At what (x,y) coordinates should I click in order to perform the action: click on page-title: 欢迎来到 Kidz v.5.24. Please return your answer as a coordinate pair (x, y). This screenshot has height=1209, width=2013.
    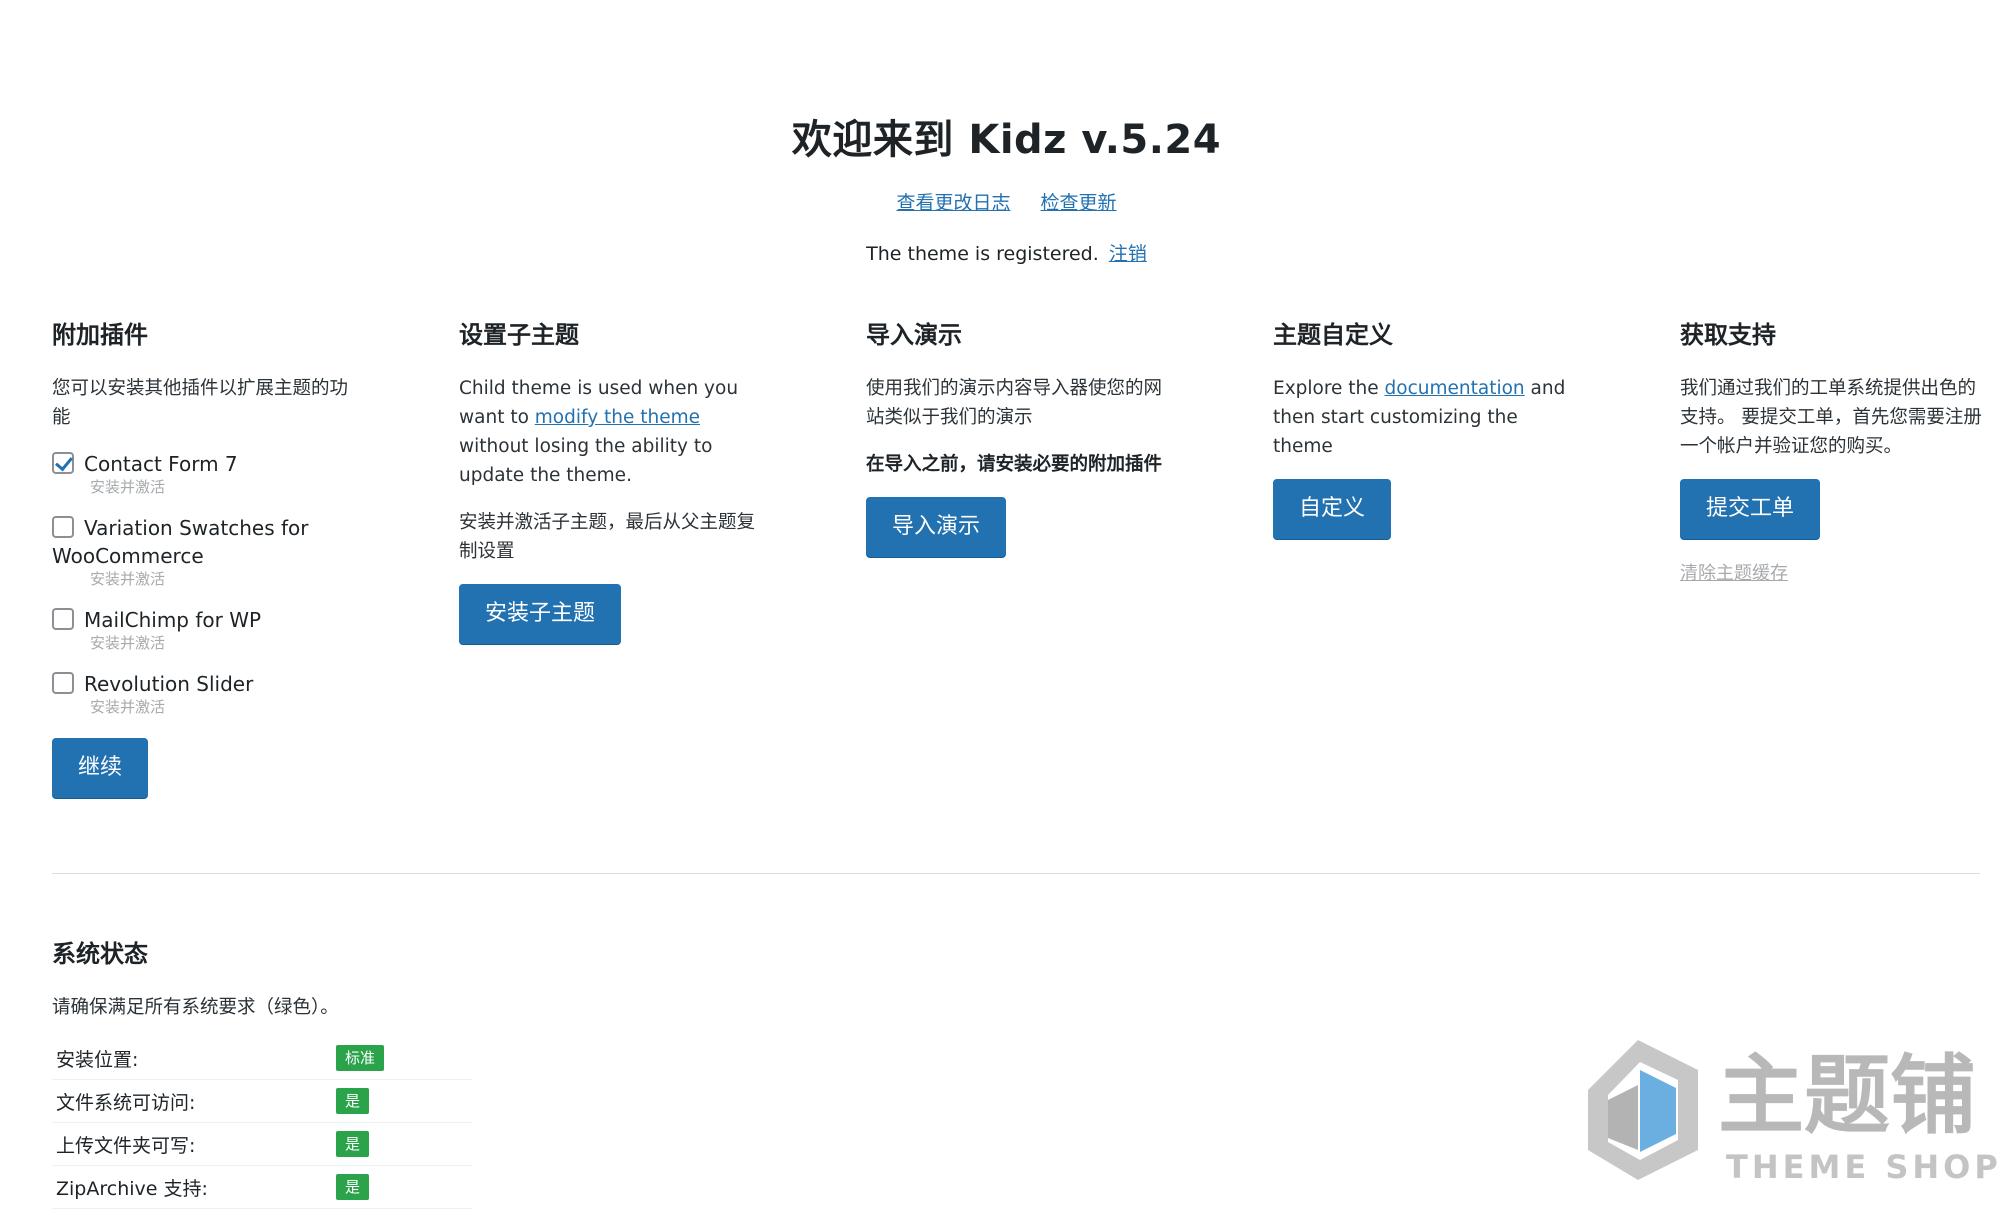
    Looking at the image, I should click on (1006, 140).